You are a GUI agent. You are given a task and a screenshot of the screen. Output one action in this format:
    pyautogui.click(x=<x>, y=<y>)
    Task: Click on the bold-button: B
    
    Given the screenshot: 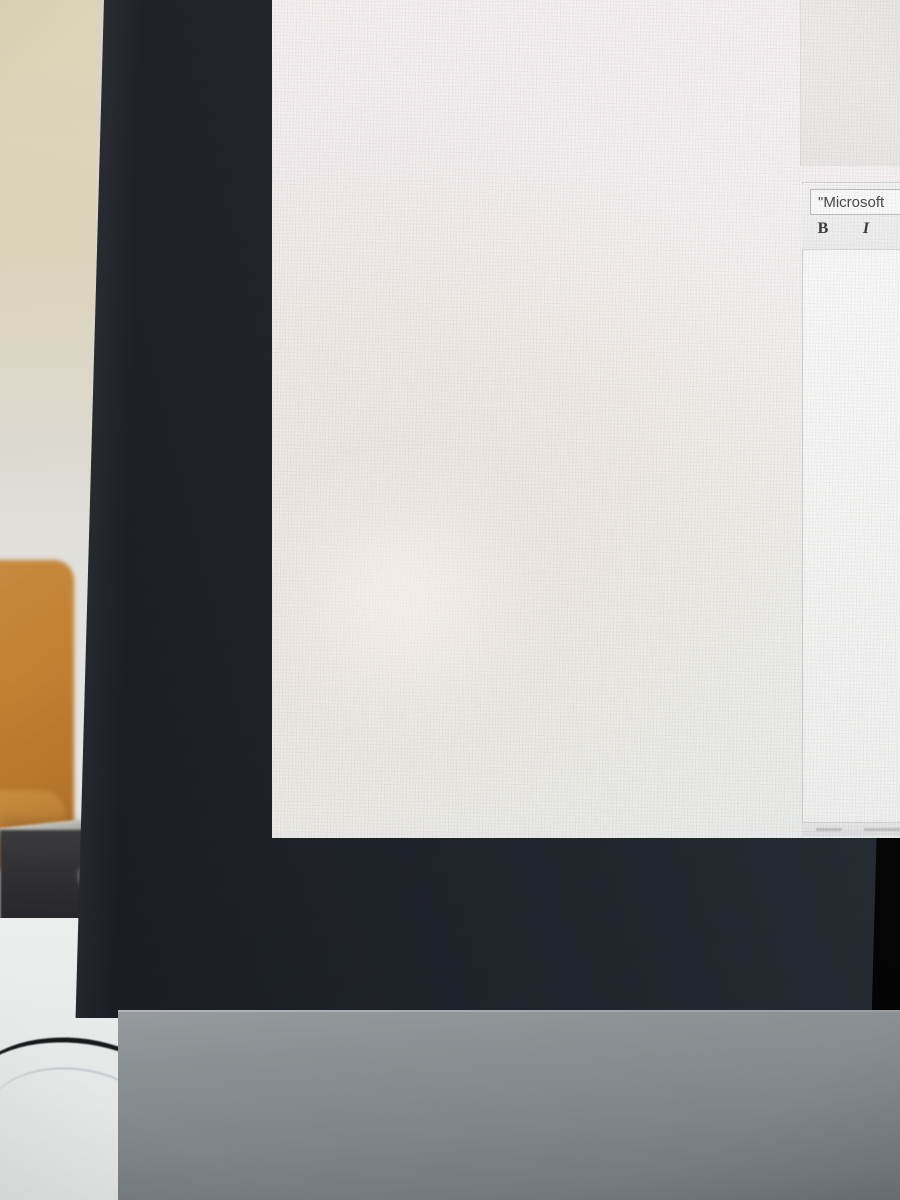 What is the action you would take?
    pyautogui.click(x=823, y=229)
    